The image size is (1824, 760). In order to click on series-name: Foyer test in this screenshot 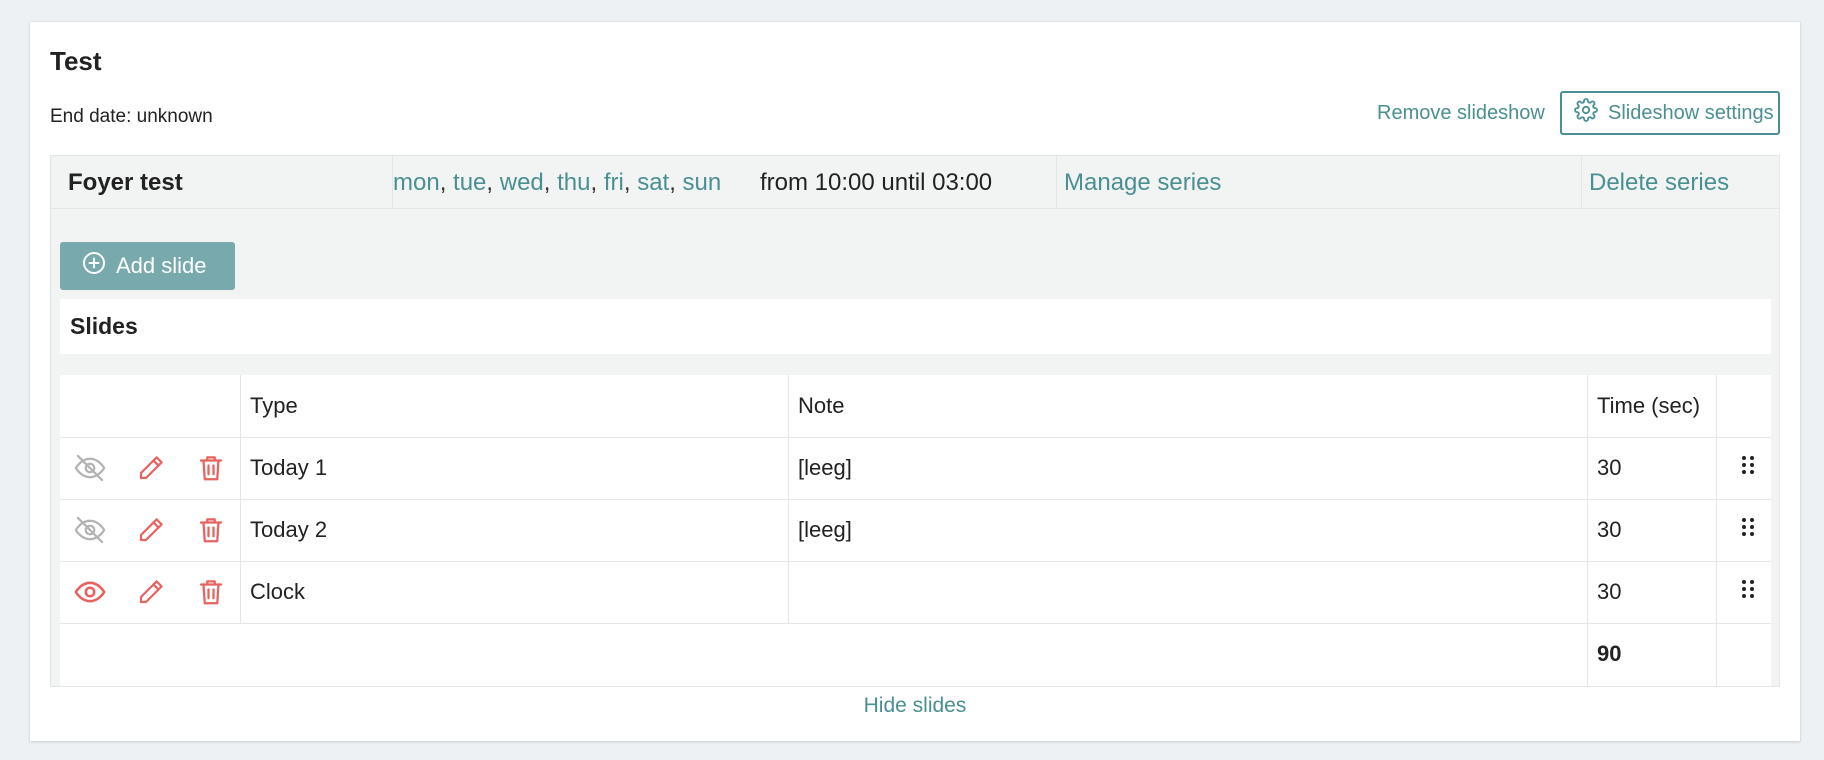, I will do `click(125, 182)`.